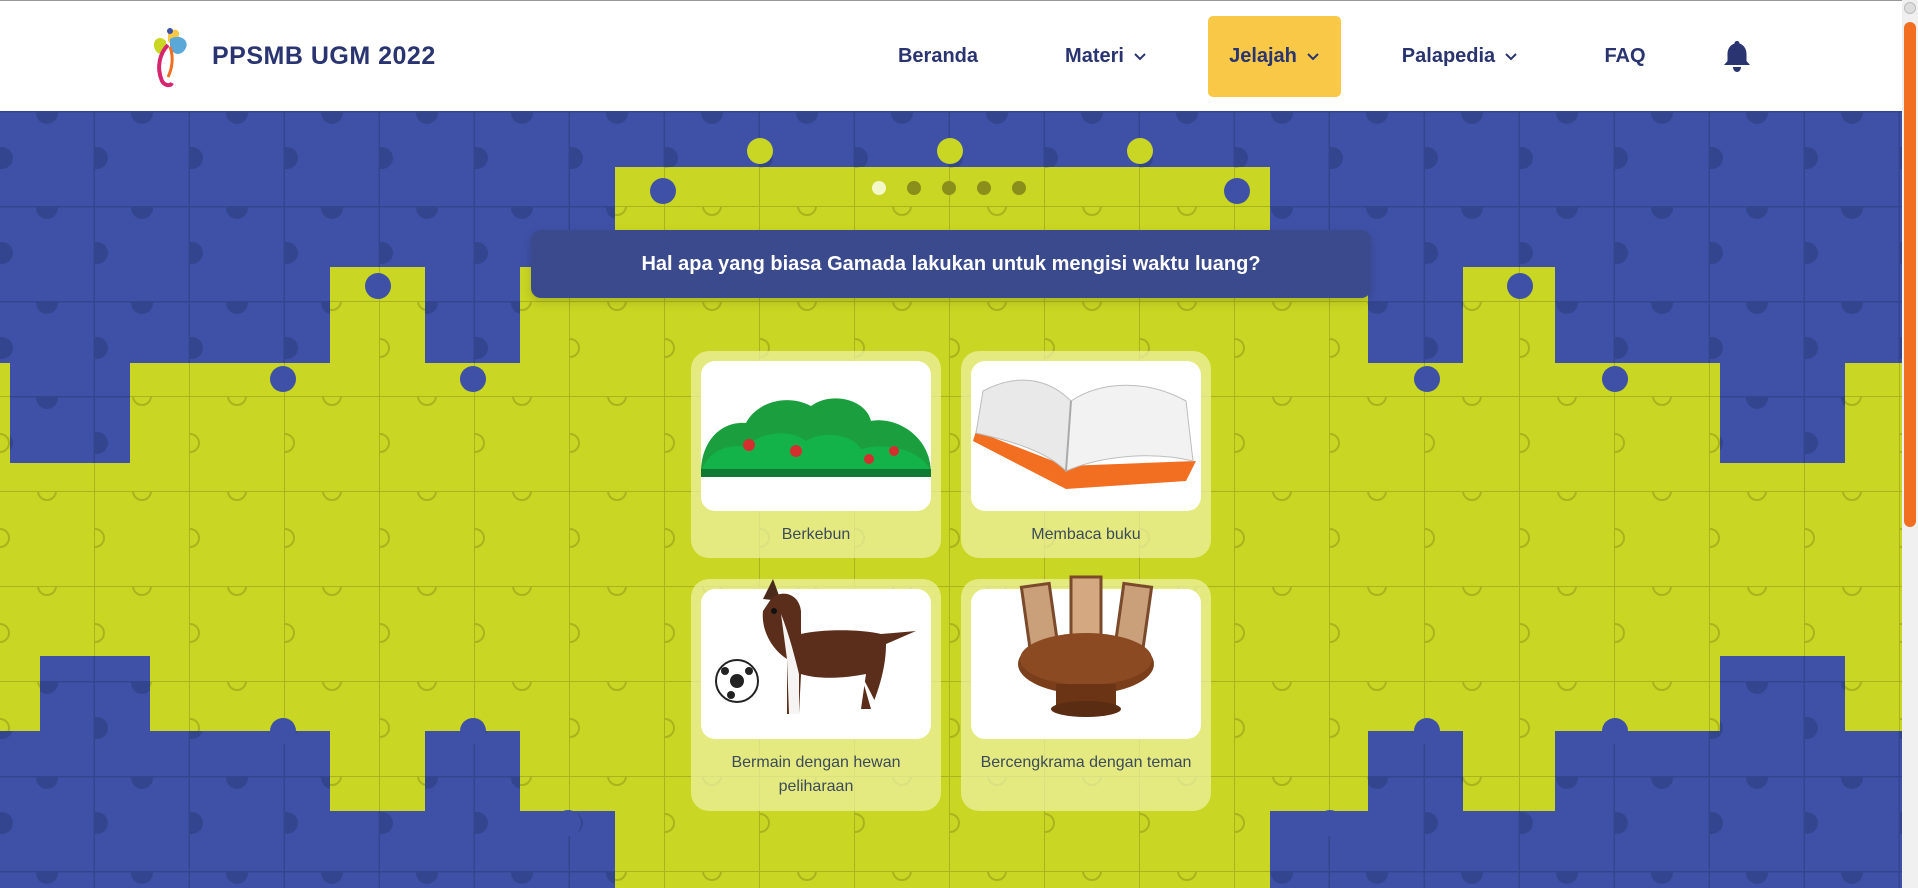 This screenshot has width=1918, height=888. Describe the element at coordinates (1910, 274) in the screenshot. I see `scrollbar-thumb` at that location.